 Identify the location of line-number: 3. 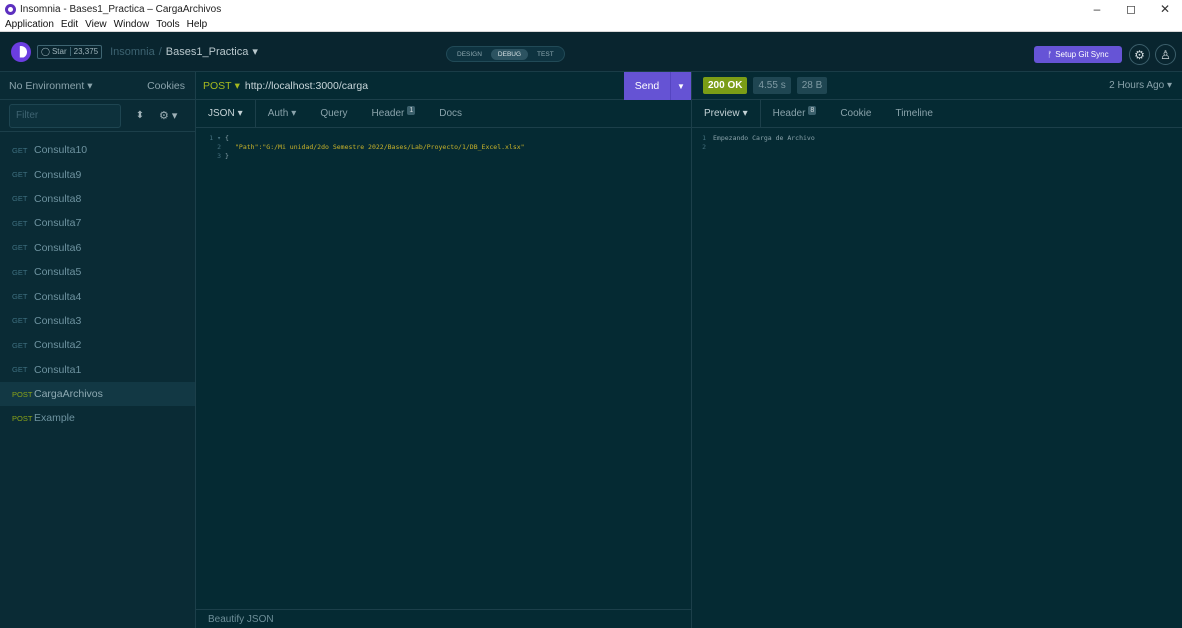
(219, 155).